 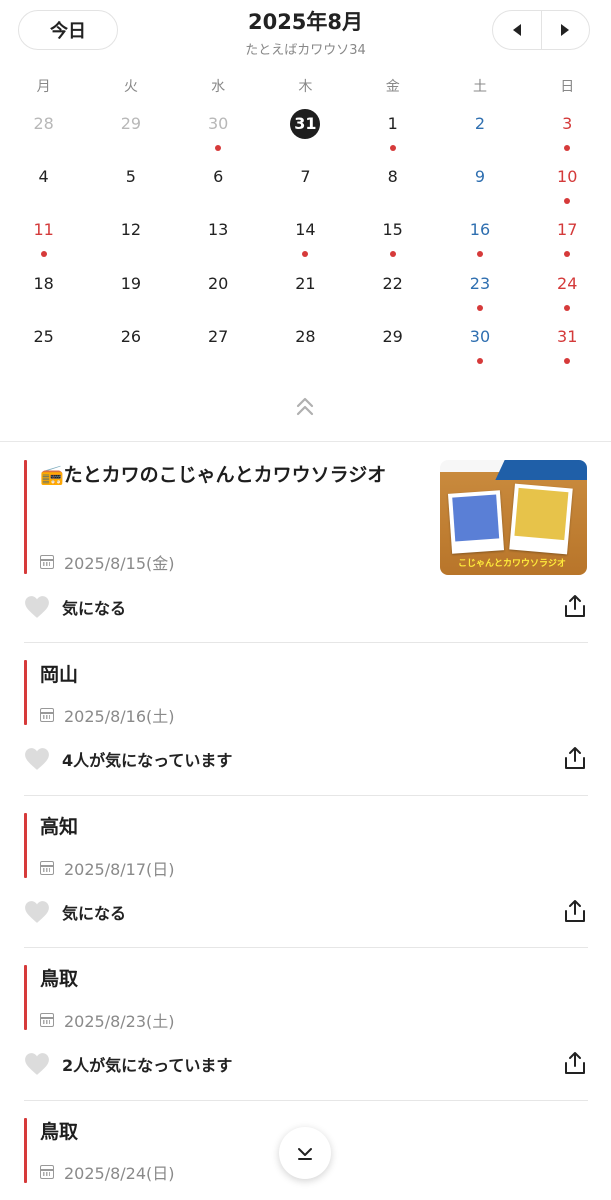 I want to click on calendar-day: 26, so click(x=130, y=345).